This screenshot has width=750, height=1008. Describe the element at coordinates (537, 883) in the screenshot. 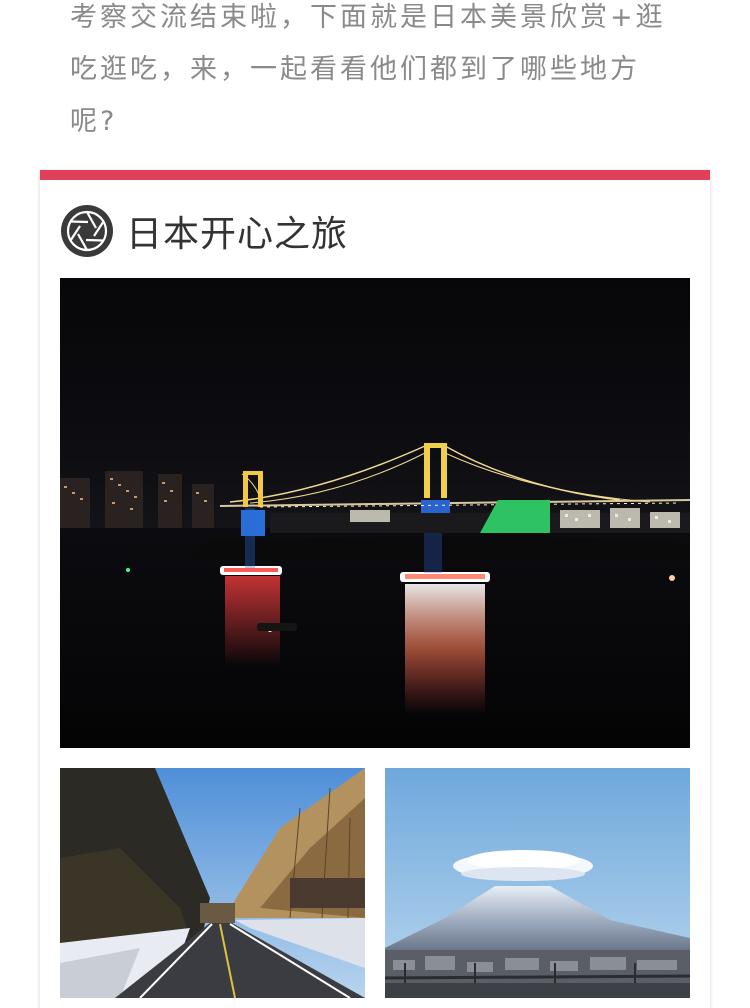

I see `mount-fuji-lenticular-cloud-photo` at that location.